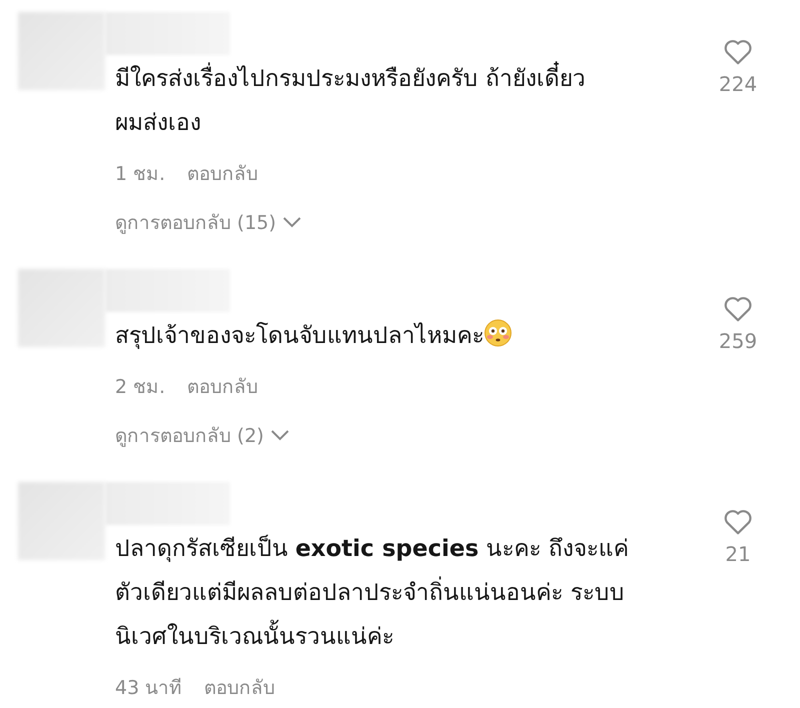  What do you see at coordinates (498, 333) in the screenshot?
I see `flushed-face-icon` at bounding box center [498, 333].